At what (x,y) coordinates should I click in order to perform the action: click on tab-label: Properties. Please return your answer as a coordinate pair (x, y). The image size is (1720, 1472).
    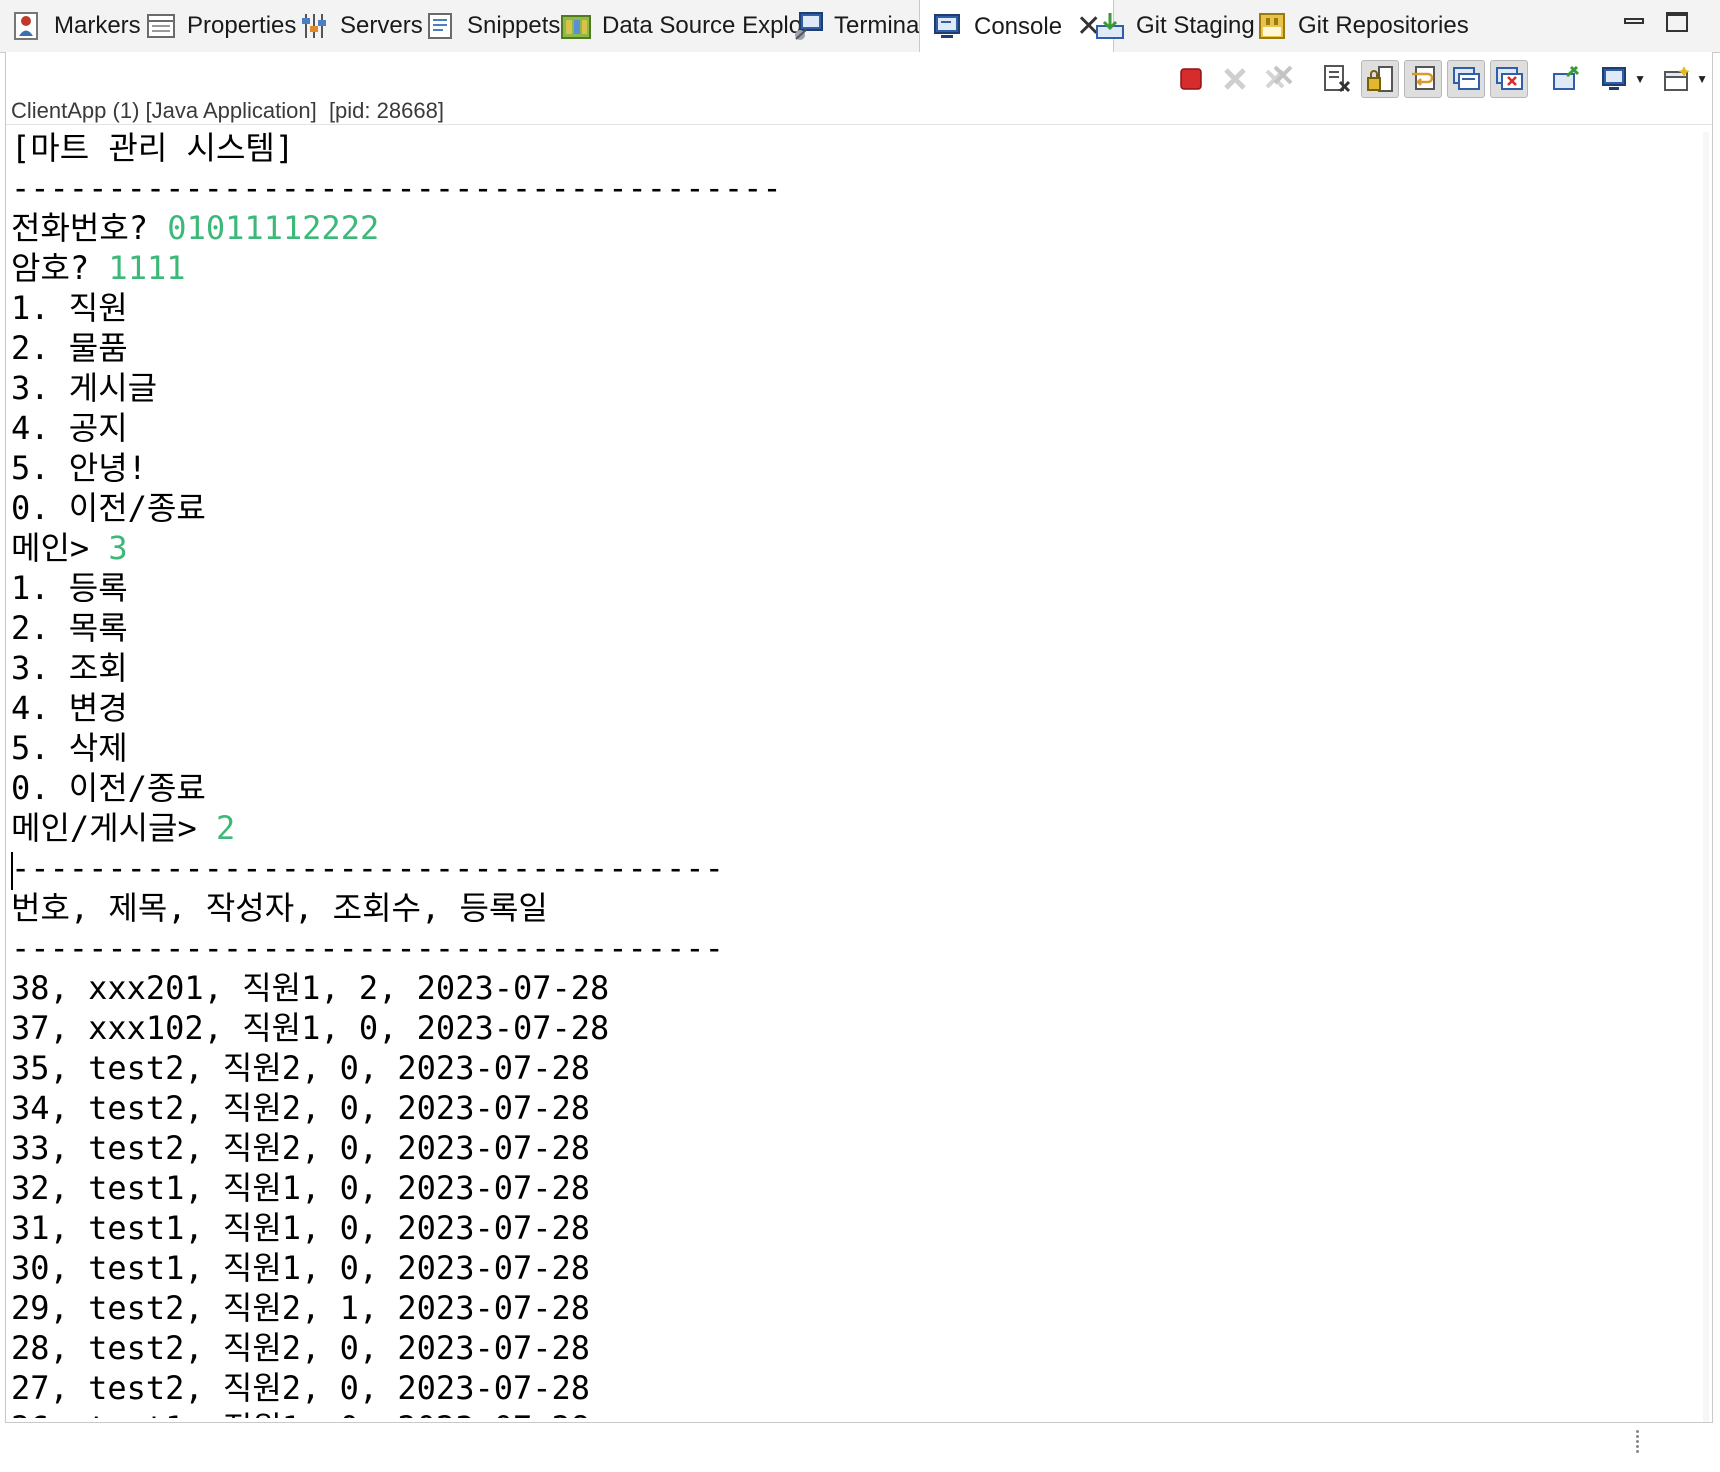
    Looking at the image, I should click on (242, 25).